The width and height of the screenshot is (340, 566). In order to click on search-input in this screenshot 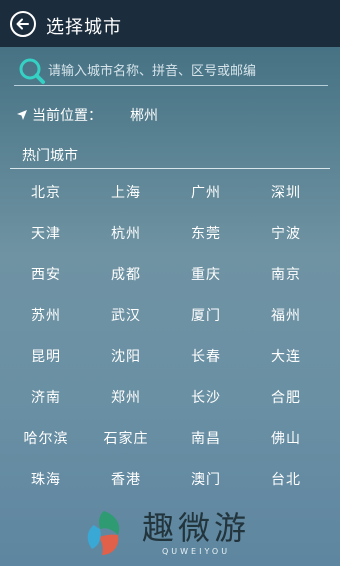, I will do `click(186, 71)`.